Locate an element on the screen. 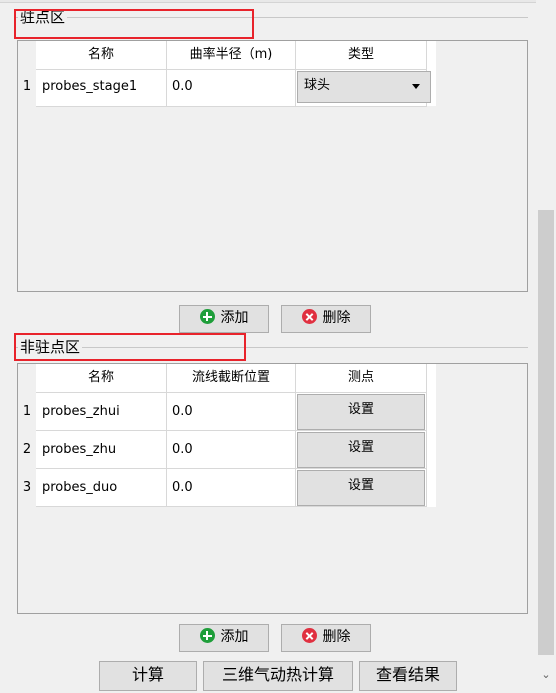  view-results-button: 查看结果 is located at coordinates (408, 676).